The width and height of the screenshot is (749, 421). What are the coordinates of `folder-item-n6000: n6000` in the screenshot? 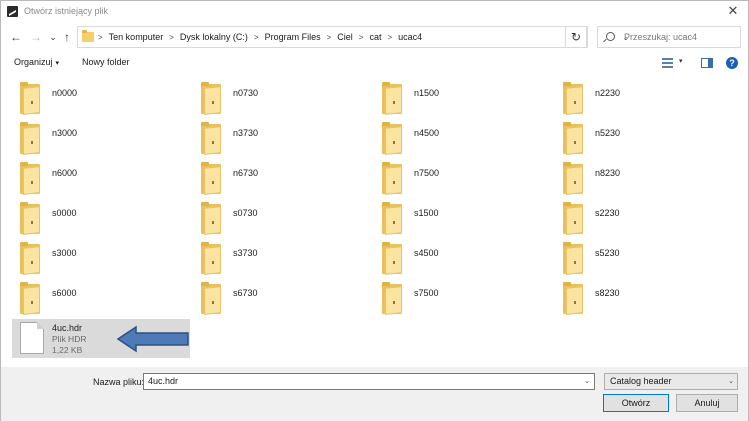 It's located at (97, 180).